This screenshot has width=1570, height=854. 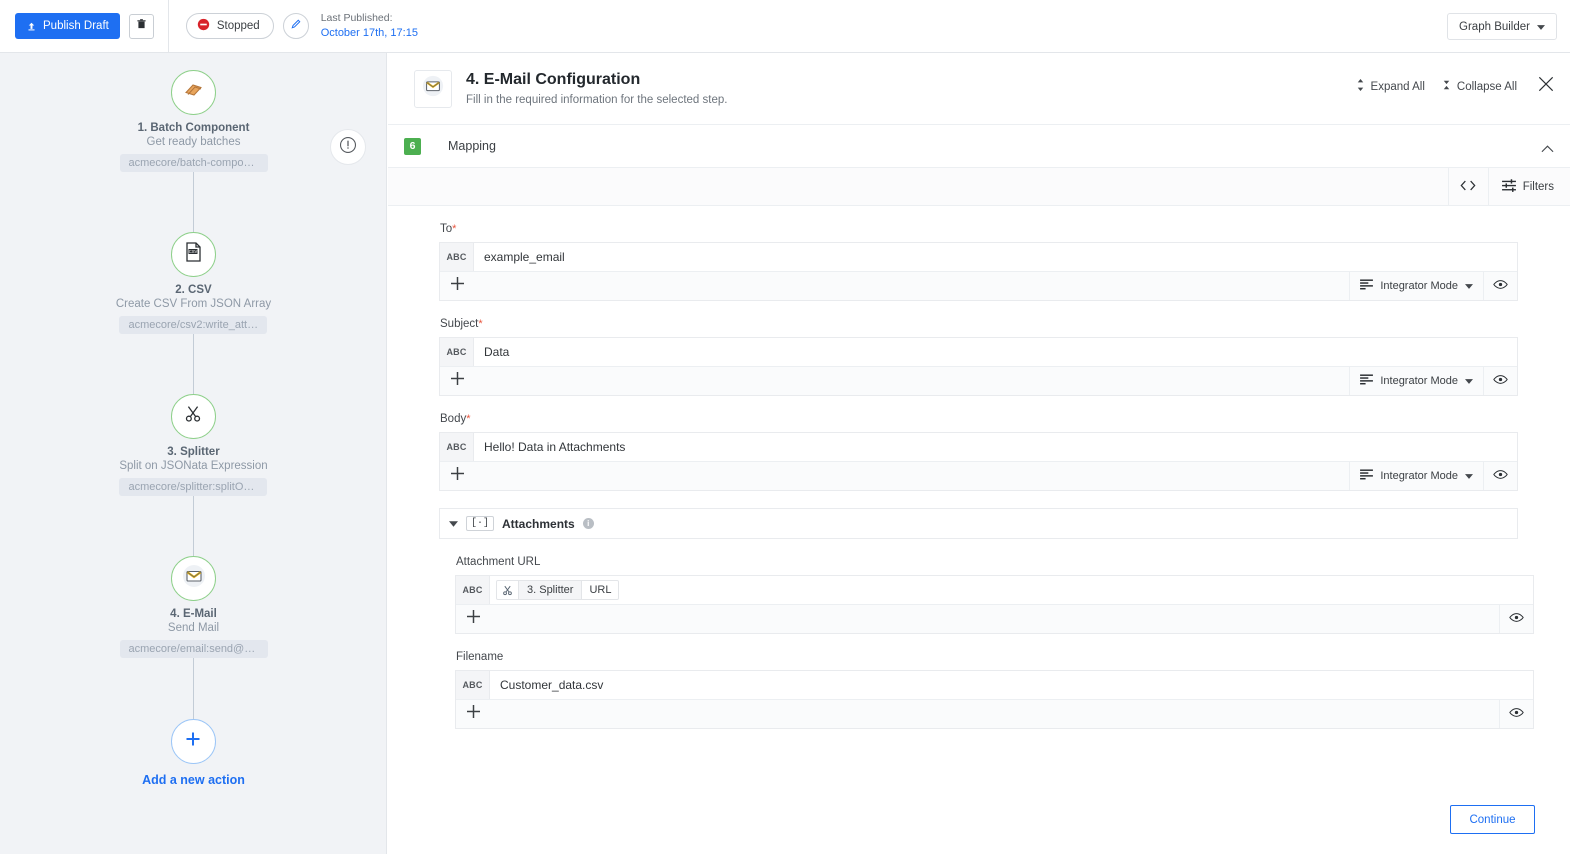 What do you see at coordinates (31, 26) in the screenshot?
I see `upload-icon` at bounding box center [31, 26].